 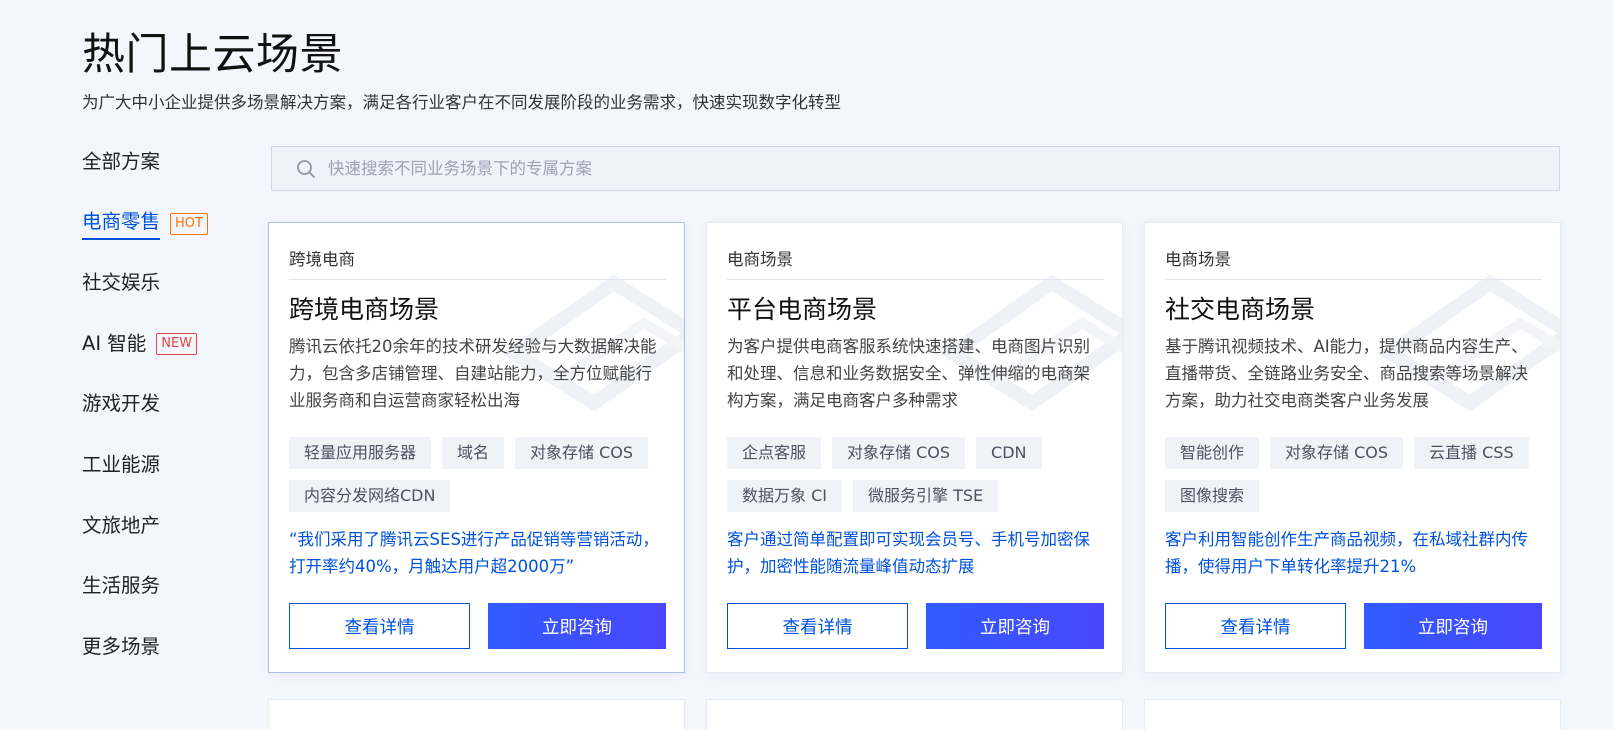 I want to click on card-quote: 客户通过简单配置即可实现会员号、手机号加密保护，加密性能随流量峰值动态扩展, so click(x=908, y=553).